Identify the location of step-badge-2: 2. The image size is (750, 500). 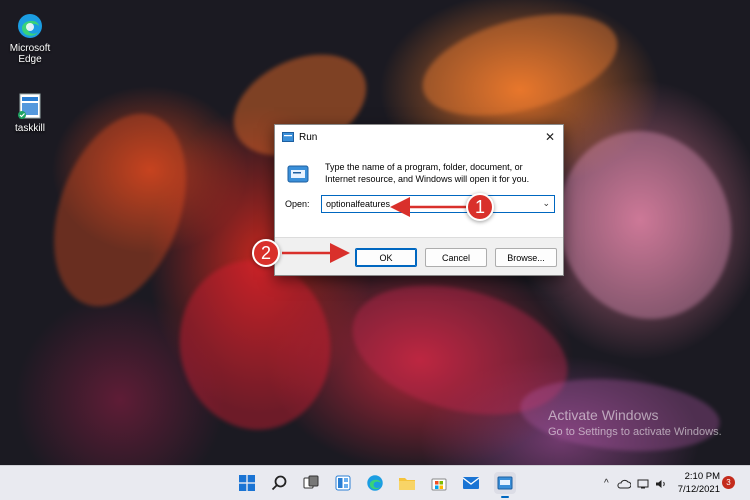
(266, 253).